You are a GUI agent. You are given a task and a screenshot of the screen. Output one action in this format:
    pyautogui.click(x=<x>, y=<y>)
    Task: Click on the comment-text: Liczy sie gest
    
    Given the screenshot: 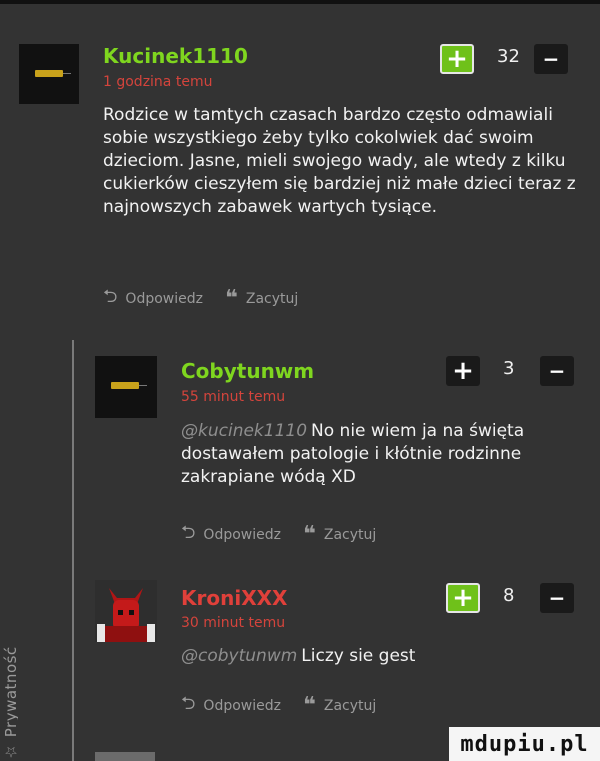 What is the action you would take?
    pyautogui.click(x=358, y=656)
    